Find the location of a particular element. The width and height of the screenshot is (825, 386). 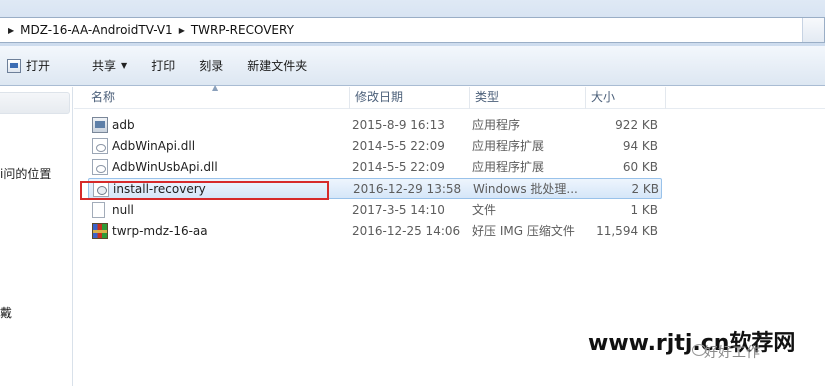

file-size: 11,594 KB is located at coordinates (627, 231).